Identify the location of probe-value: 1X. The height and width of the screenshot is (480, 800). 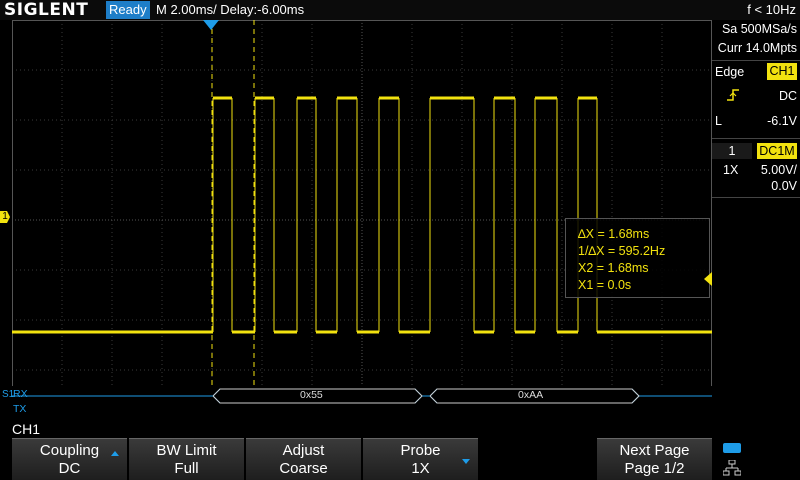
(420, 468).